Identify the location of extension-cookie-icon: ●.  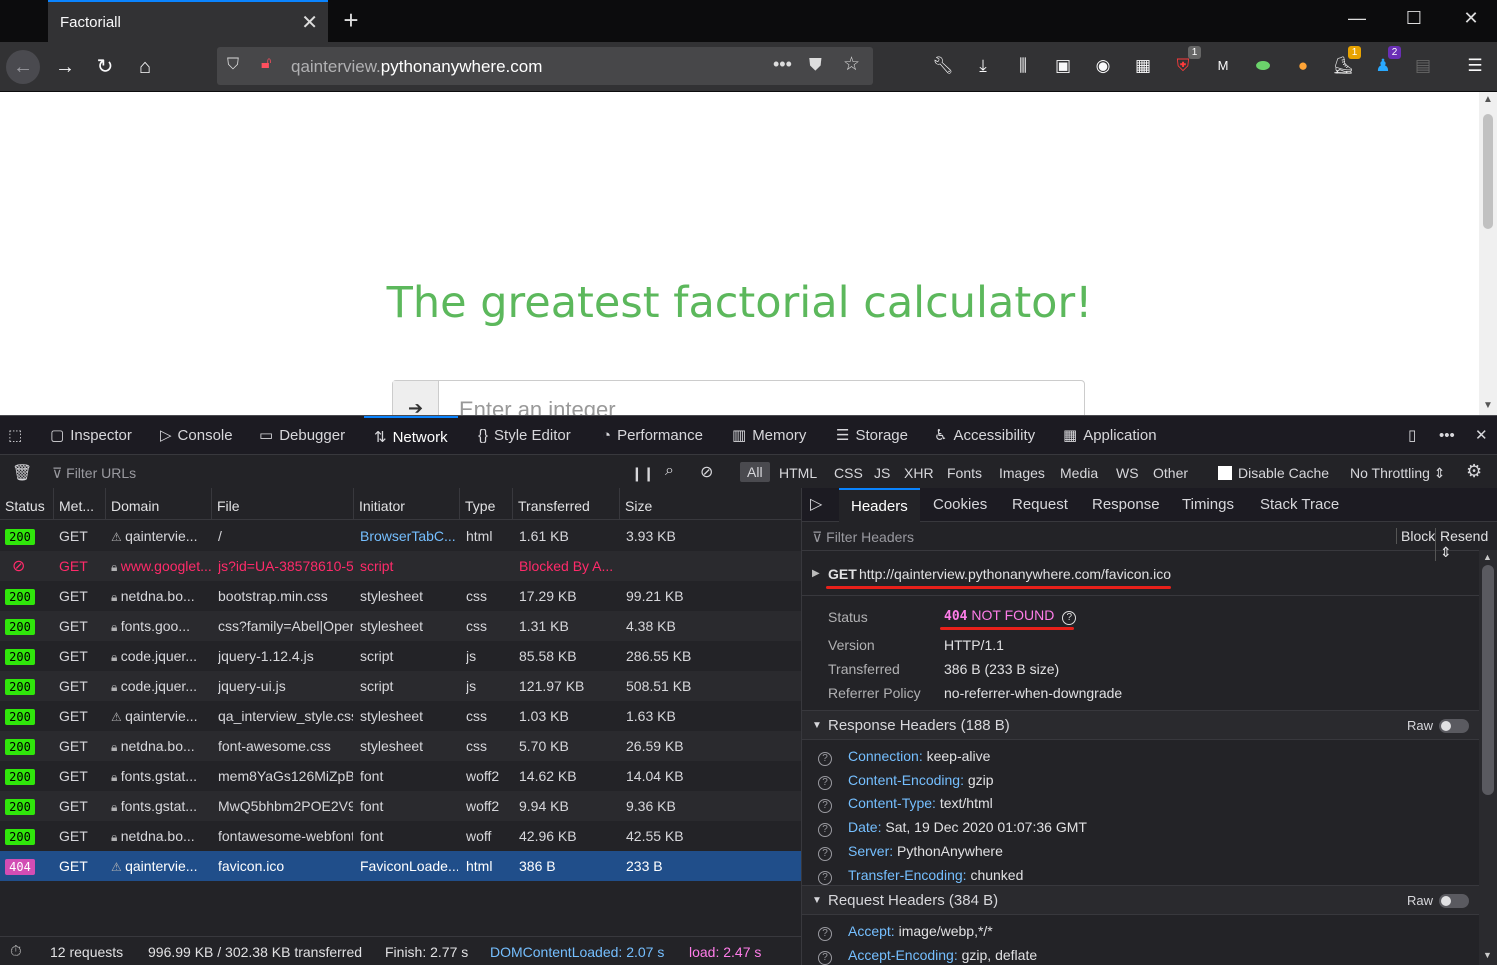
(1303, 66).